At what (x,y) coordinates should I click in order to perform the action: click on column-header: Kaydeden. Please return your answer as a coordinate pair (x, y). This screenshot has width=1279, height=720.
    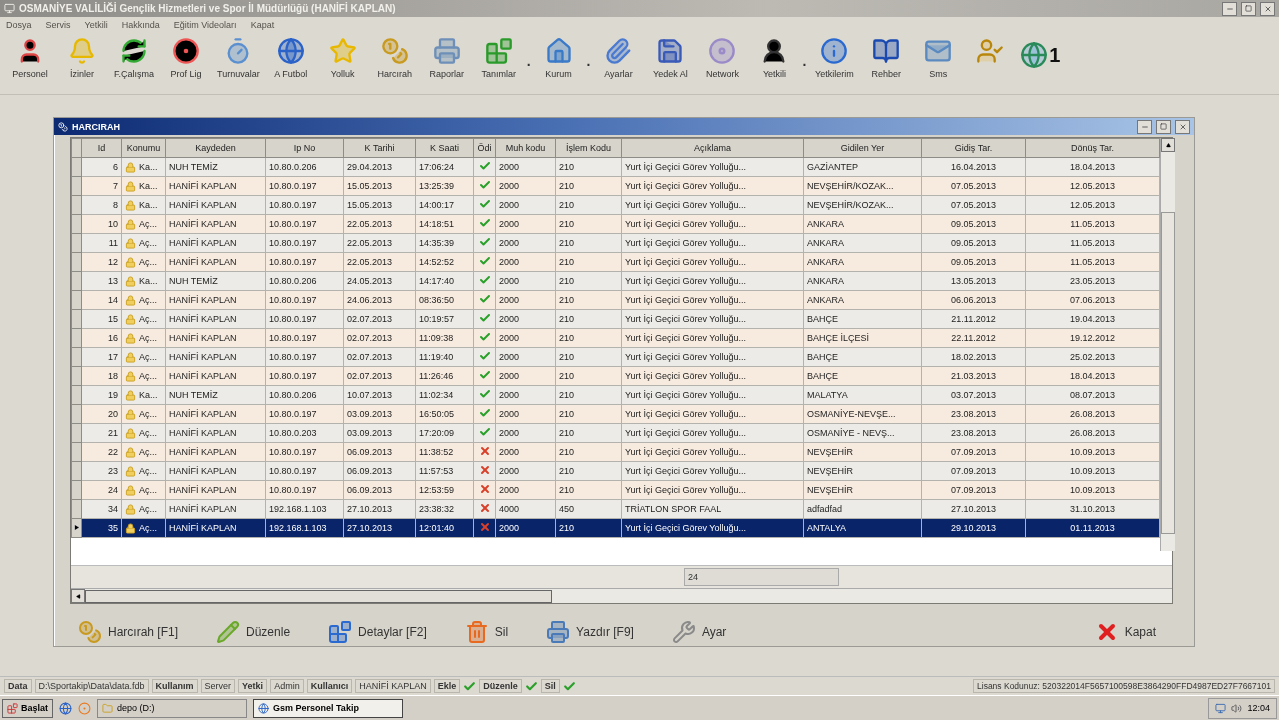
    Looking at the image, I should click on (215, 148).